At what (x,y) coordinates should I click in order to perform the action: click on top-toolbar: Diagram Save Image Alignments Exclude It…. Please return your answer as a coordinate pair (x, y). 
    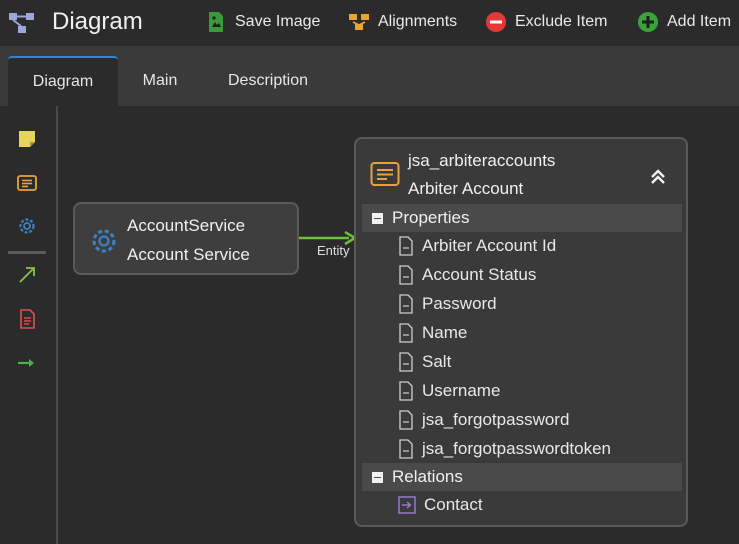
    Looking at the image, I should click on (369, 23).